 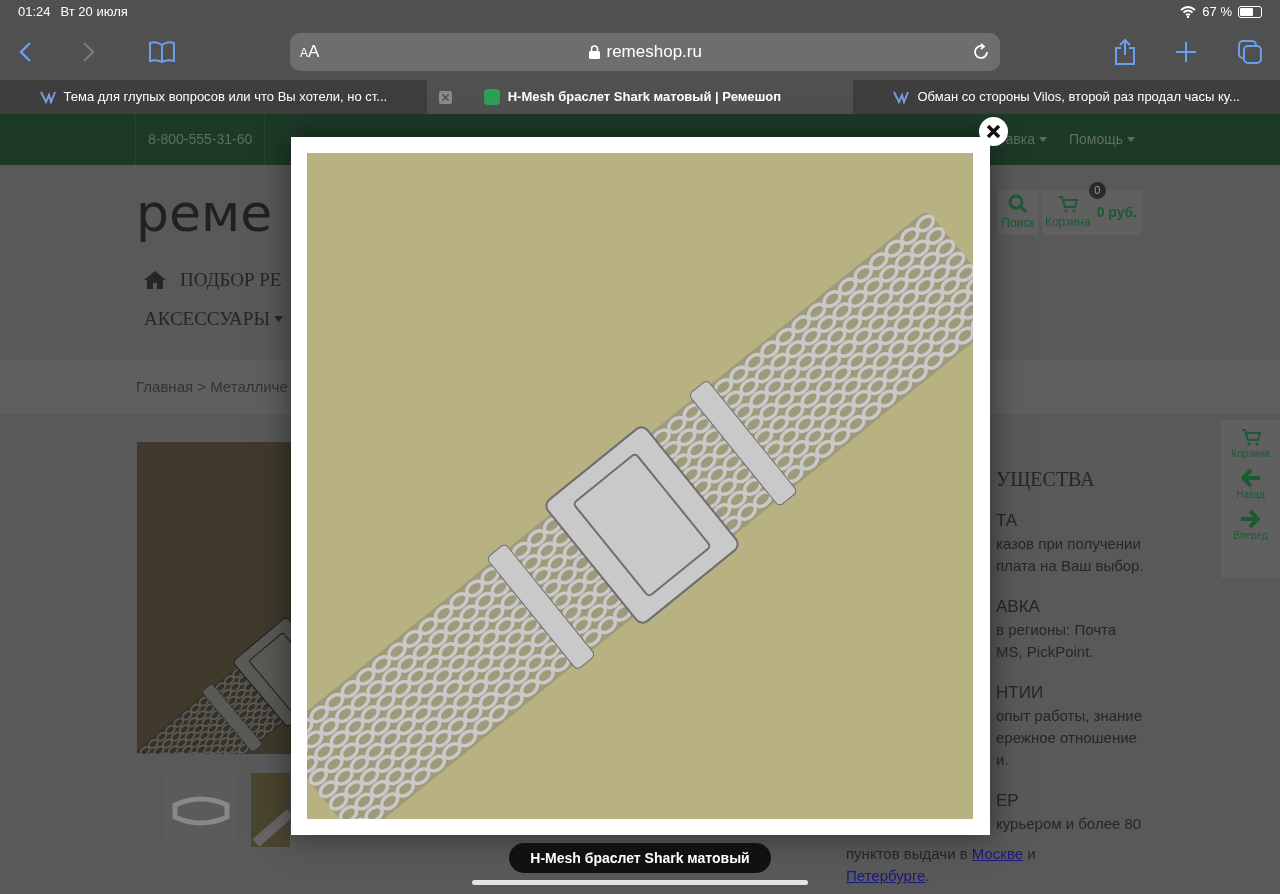 What do you see at coordinates (88, 52) in the screenshot?
I see `forward-icon` at bounding box center [88, 52].